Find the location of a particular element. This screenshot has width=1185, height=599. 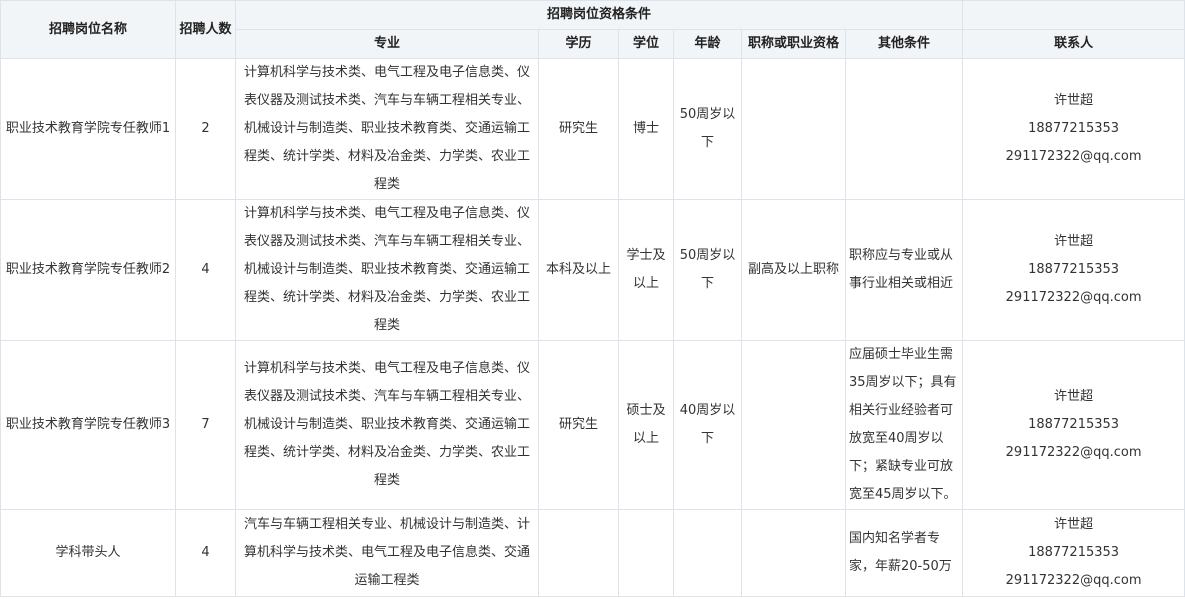

position-name-cell: 学科带头人 is located at coordinates (88, 553).